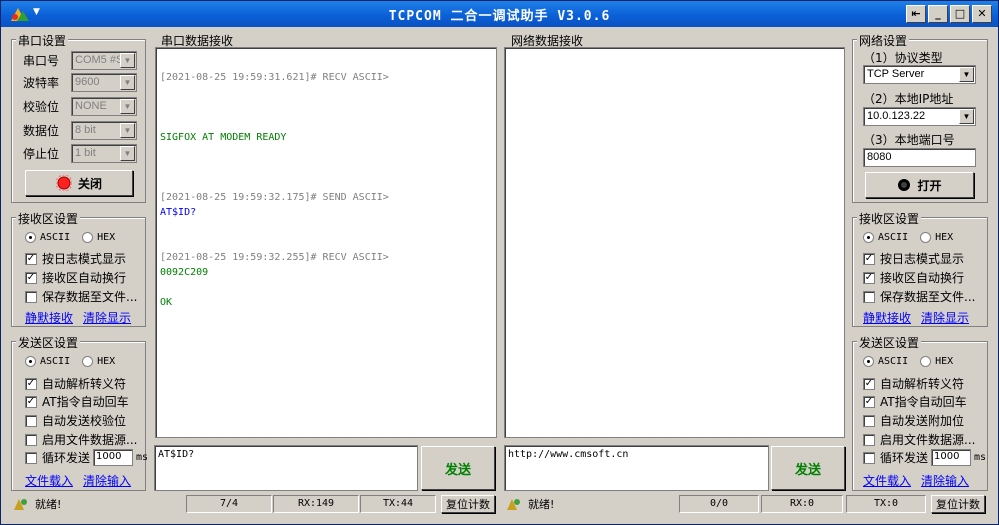  Describe the element at coordinates (903, 58) in the screenshot. I see `protocol-label: （1）协议类型` at that location.